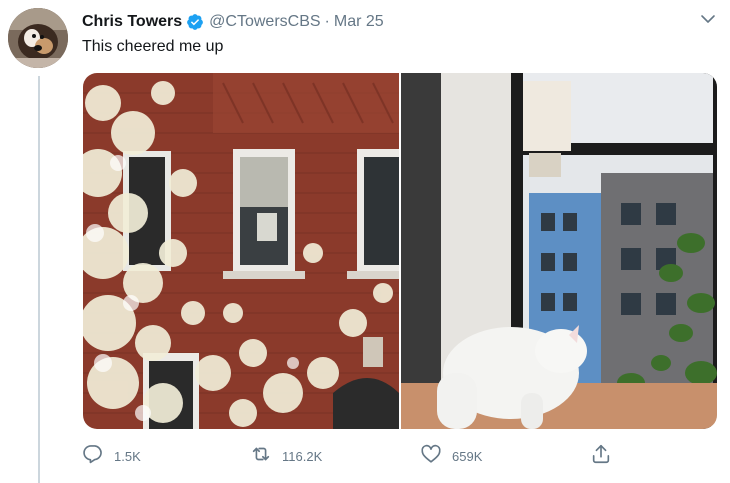 The image size is (730, 483). I want to click on tweet-text: This cheered me up, so click(153, 46).